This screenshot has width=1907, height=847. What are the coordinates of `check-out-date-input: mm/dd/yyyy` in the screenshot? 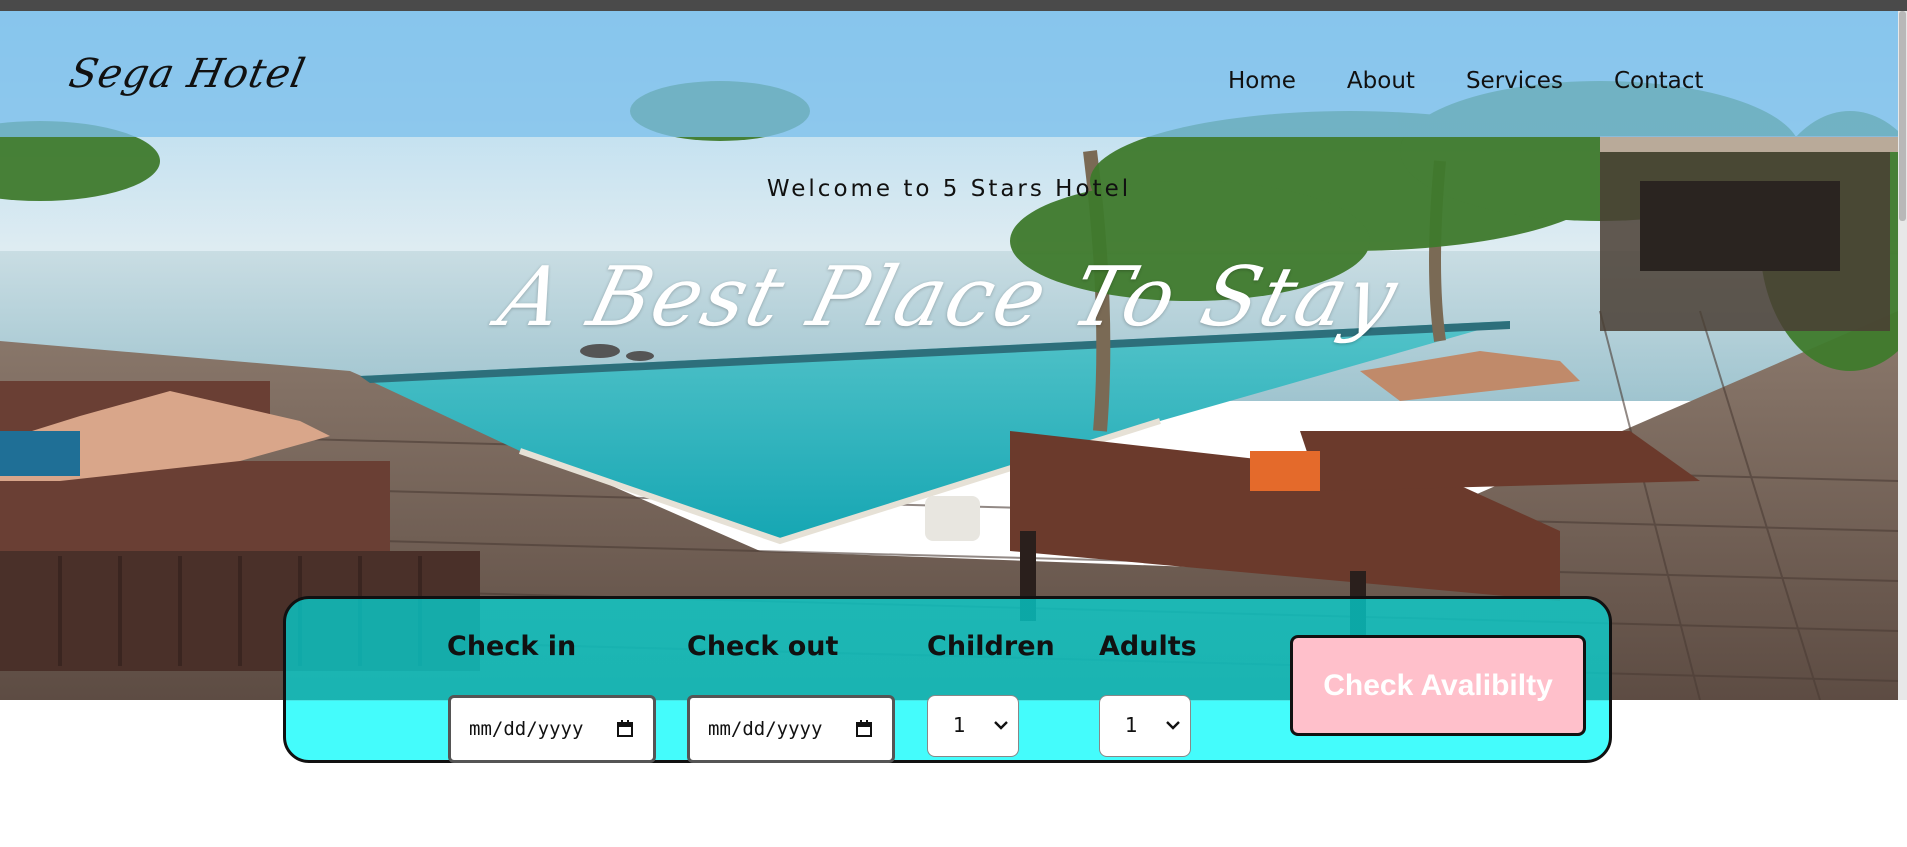 It's located at (791, 729).